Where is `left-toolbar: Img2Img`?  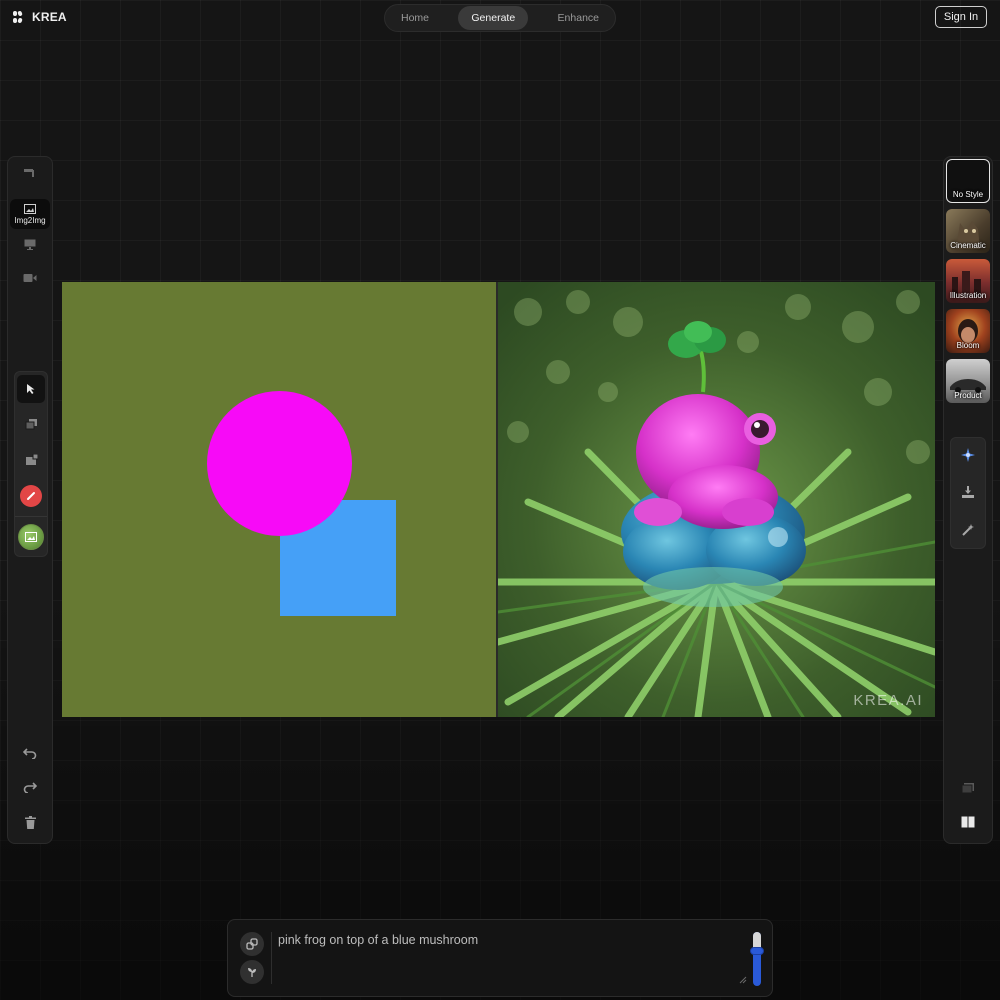
left-toolbar: Img2Img is located at coordinates (30, 500).